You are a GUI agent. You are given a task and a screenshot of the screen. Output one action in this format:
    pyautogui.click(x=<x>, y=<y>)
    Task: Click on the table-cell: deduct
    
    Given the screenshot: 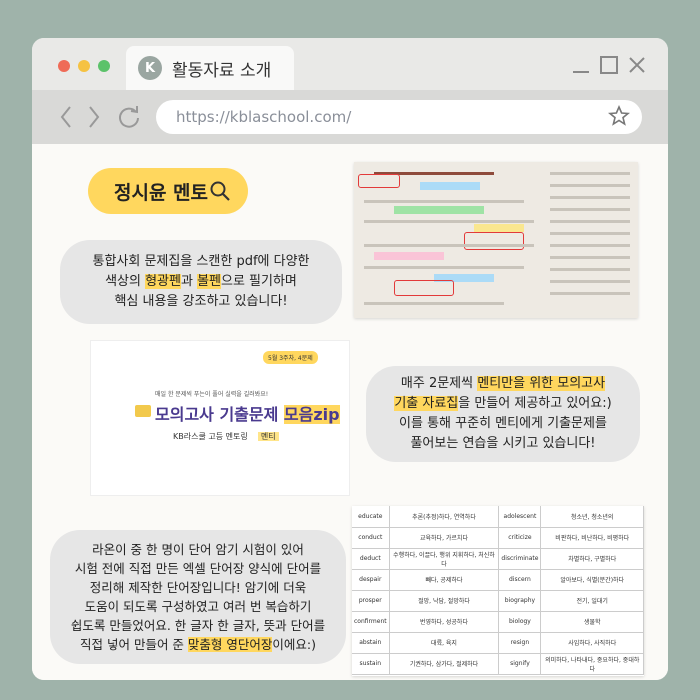 What is the action you would take?
    pyautogui.click(x=371, y=559)
    